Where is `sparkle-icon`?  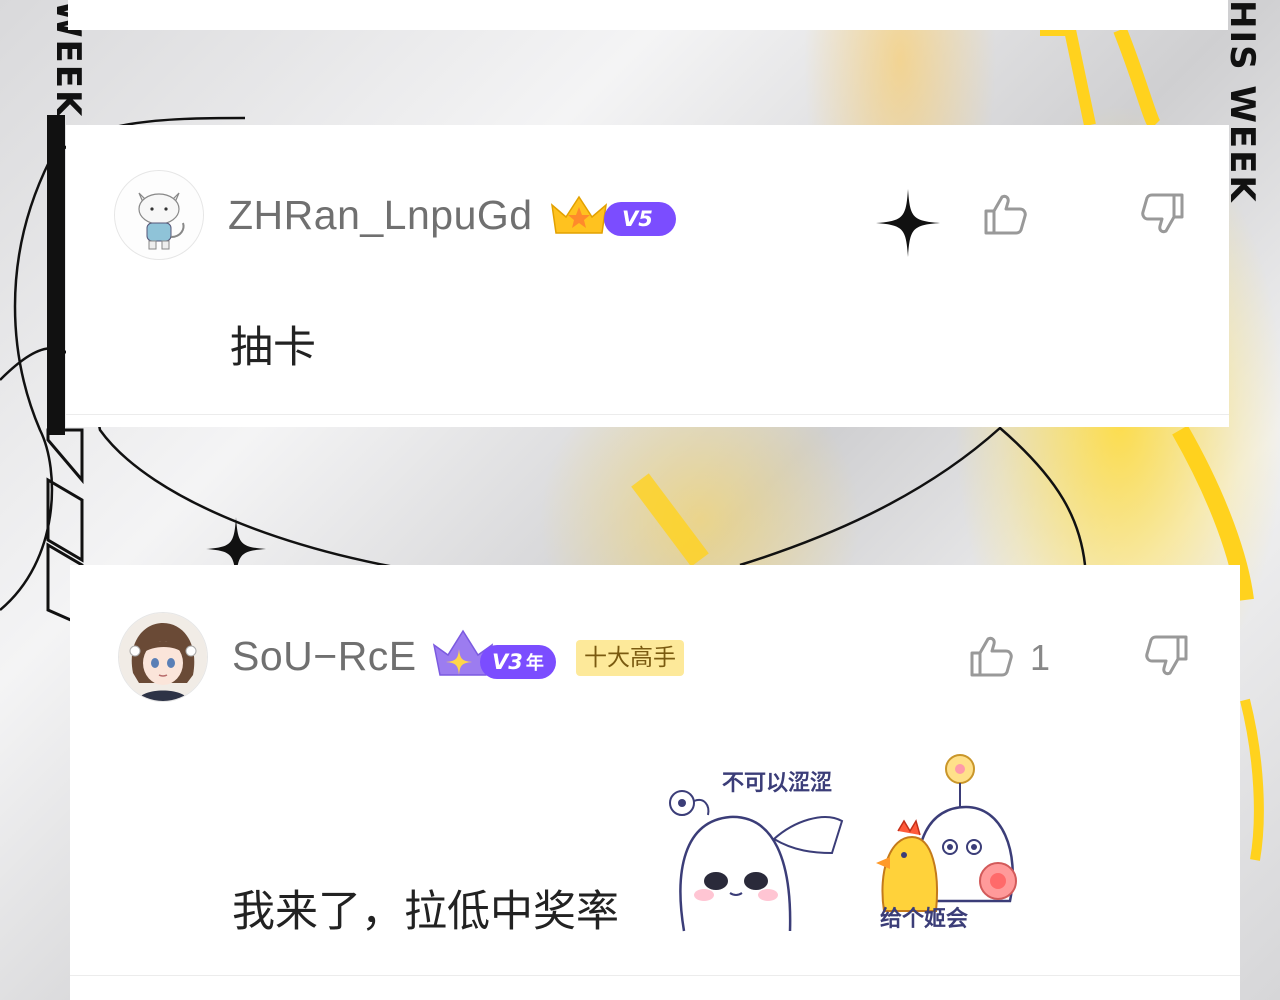 sparkle-icon is located at coordinates (908, 223).